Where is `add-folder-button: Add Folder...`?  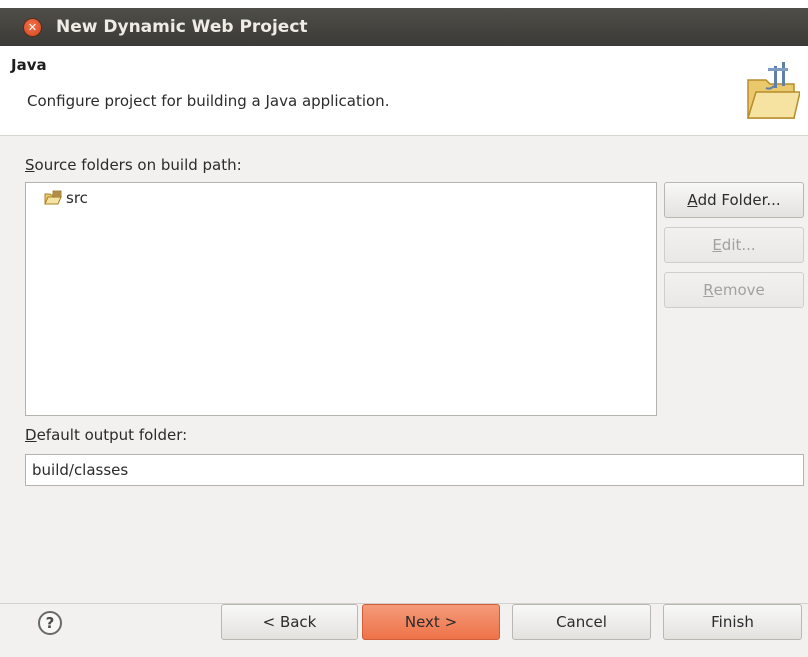 add-folder-button: Add Folder... is located at coordinates (734, 200).